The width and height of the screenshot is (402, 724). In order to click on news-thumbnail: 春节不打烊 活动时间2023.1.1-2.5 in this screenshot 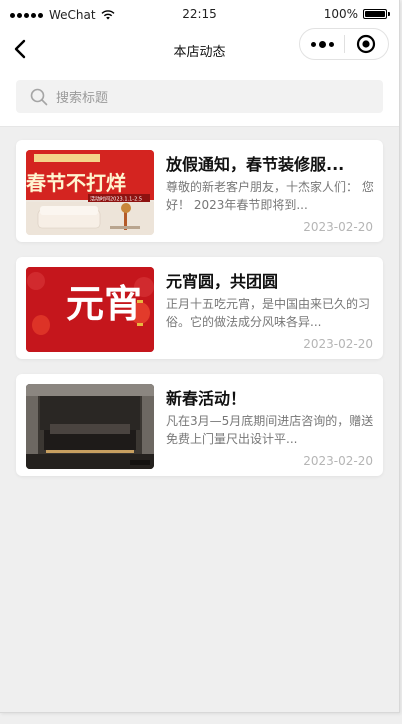, I will do `click(90, 192)`.